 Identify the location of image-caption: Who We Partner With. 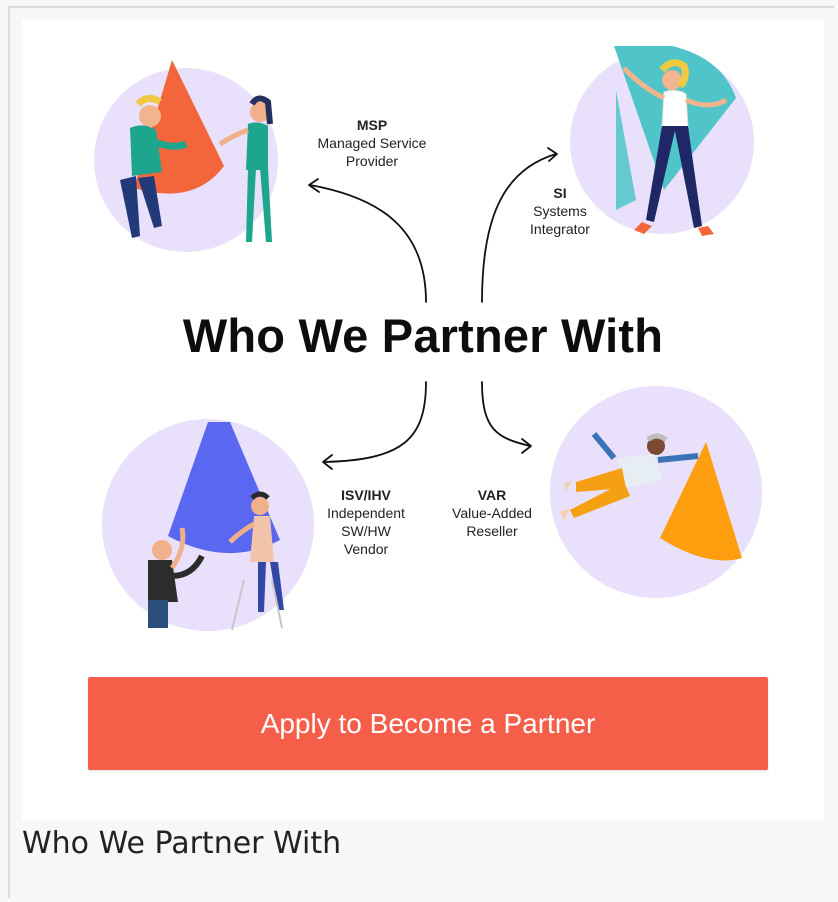
(182, 843).